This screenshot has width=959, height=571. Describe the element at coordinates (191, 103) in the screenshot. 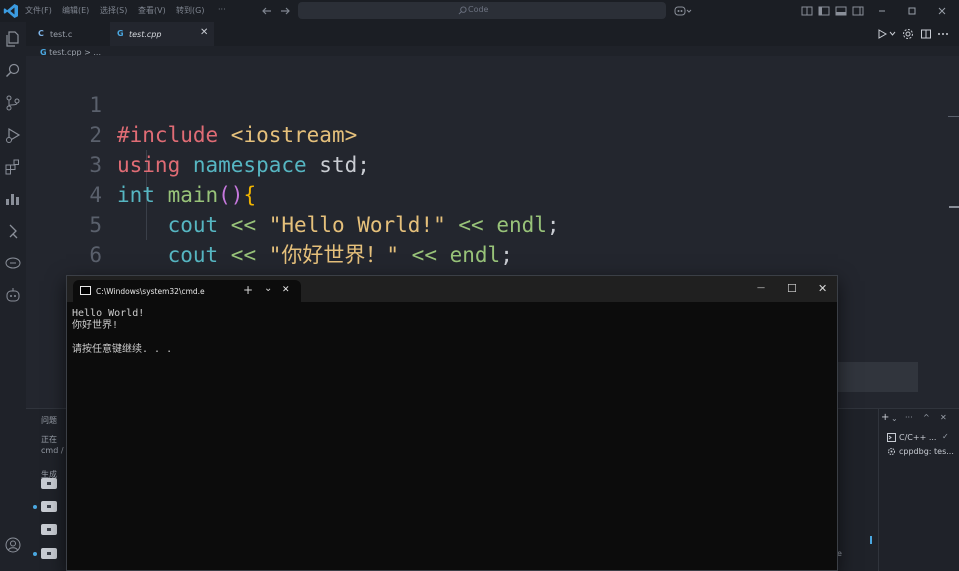

I see `code-line: 1 #include <iostream>` at that location.